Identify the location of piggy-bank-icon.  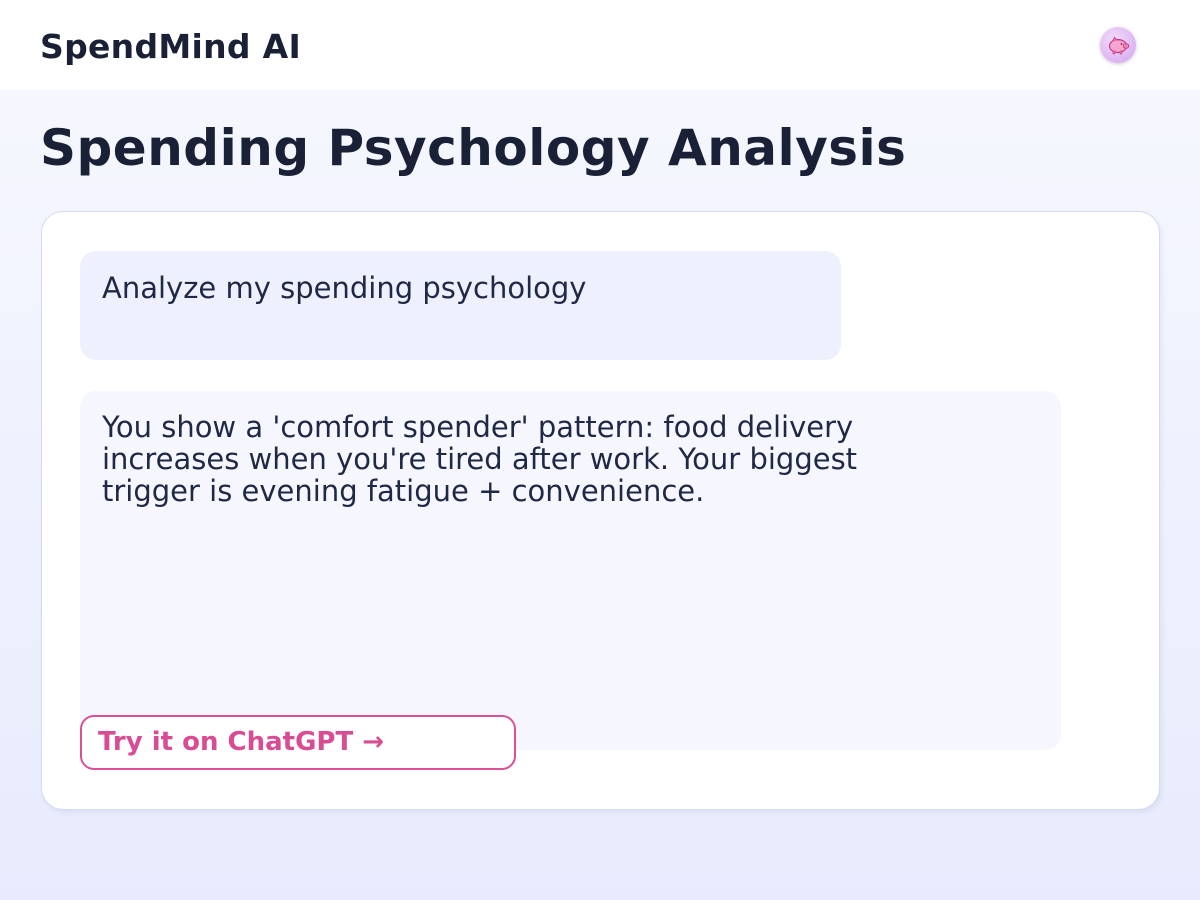
(1119, 45).